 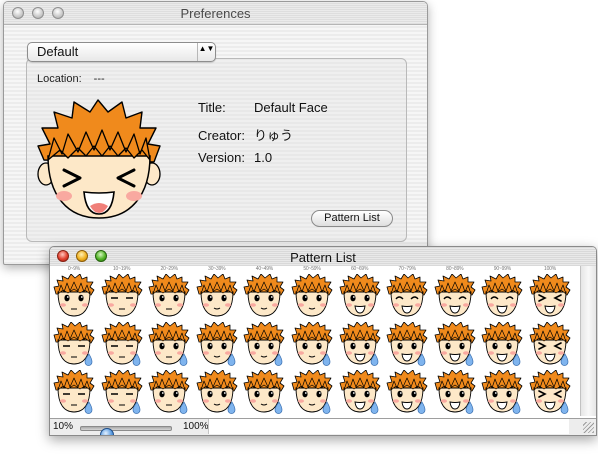 I want to click on face-preview-icon, so click(x=99, y=160).